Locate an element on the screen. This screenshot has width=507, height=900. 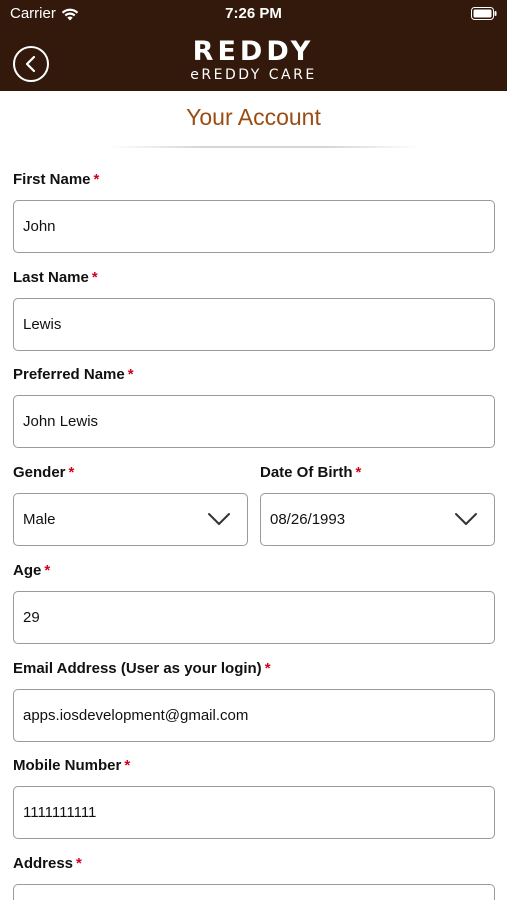
page-title: Your Account is located at coordinates (253, 117).